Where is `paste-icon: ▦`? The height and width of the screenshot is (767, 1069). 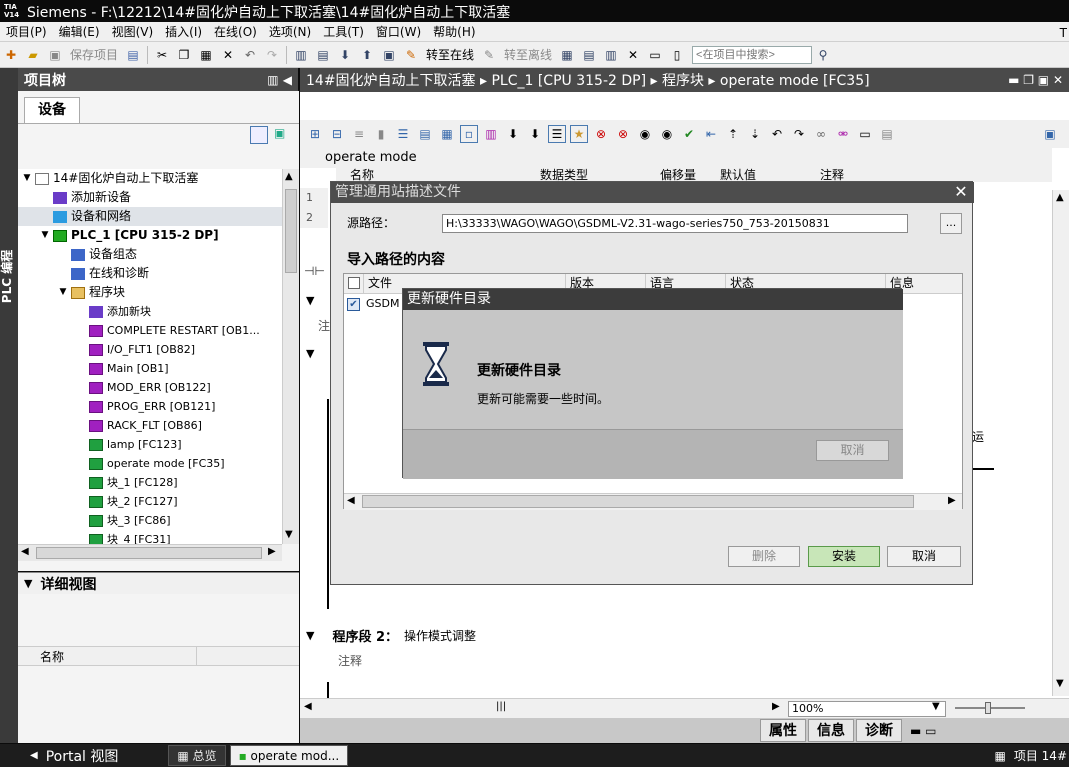 paste-icon: ▦ is located at coordinates (206, 55).